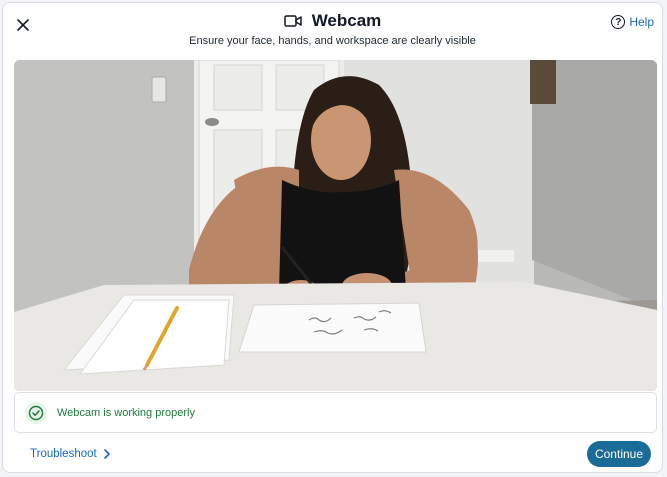  I want to click on troubleshoot-link: Troubleshoot, so click(70, 454).